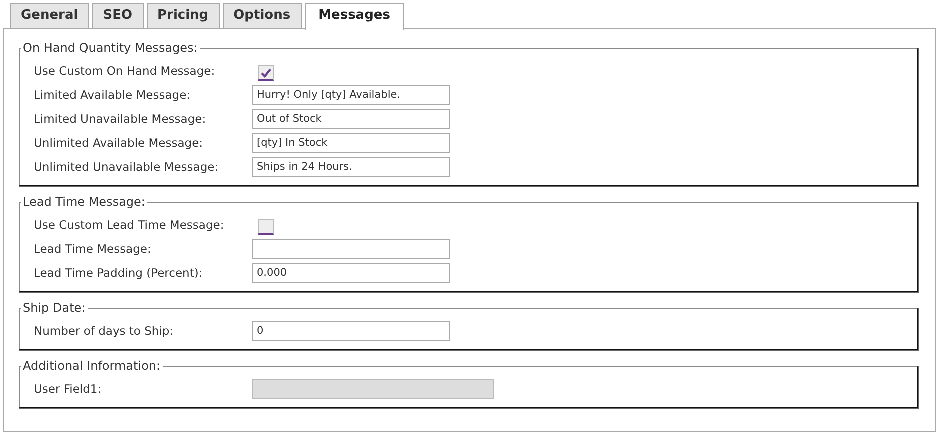  I want to click on input-field: Ships in 24 Hours., so click(351, 167).